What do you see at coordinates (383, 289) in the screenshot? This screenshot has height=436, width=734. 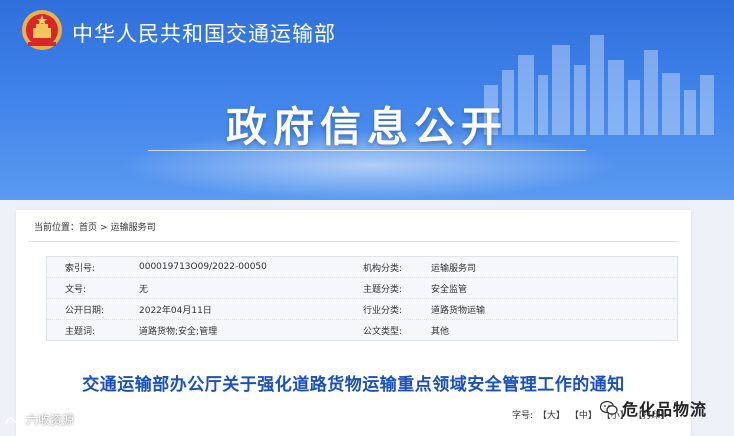 I see `metadata-key: 主题分类:` at bounding box center [383, 289].